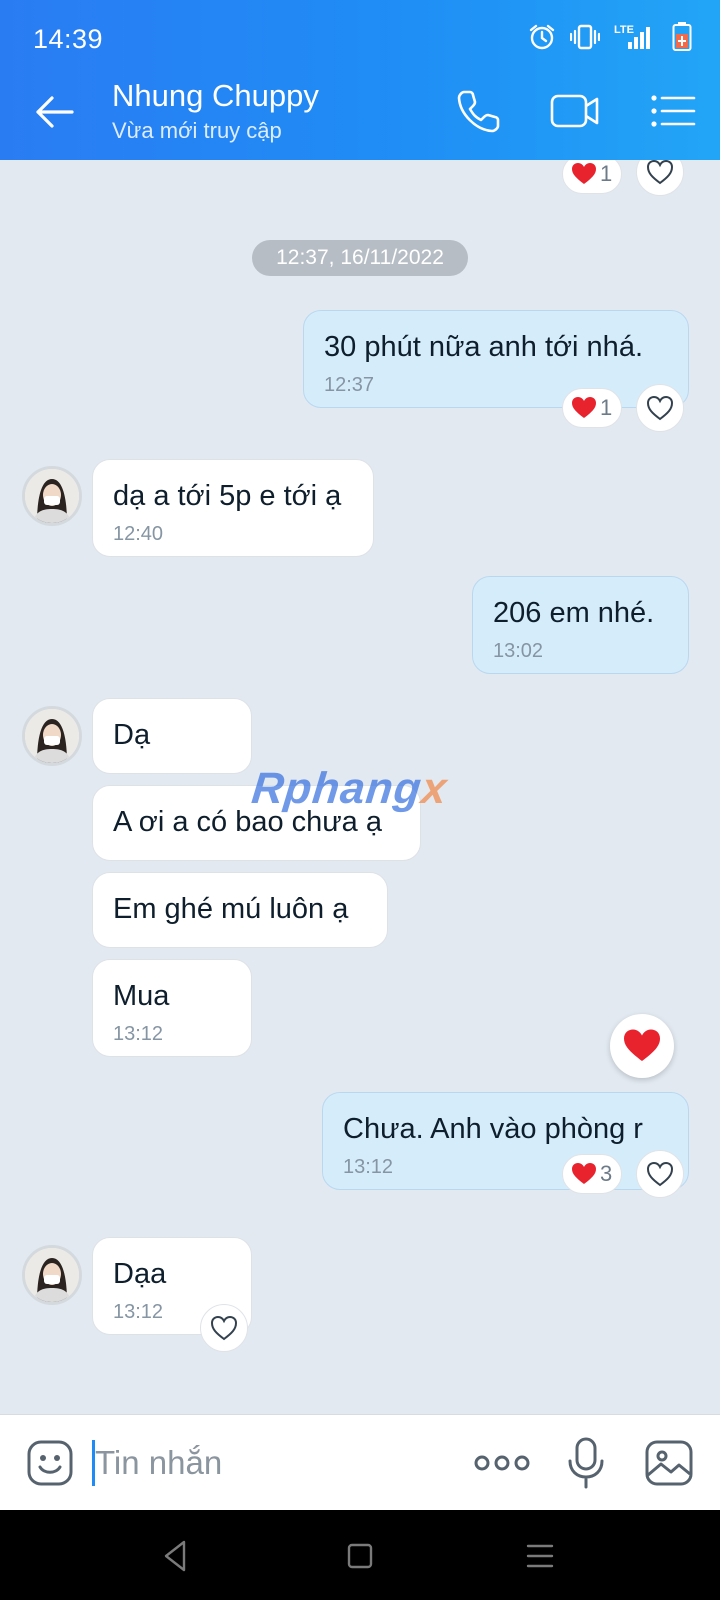  What do you see at coordinates (138, 534) in the screenshot?
I see `message-time: 12:40` at bounding box center [138, 534].